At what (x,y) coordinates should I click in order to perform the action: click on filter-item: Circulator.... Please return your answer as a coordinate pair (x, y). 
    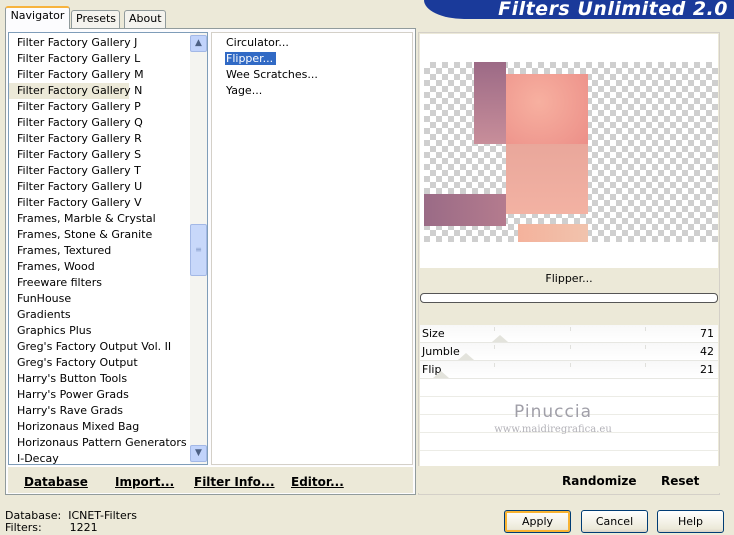
    Looking at the image, I should click on (312, 43).